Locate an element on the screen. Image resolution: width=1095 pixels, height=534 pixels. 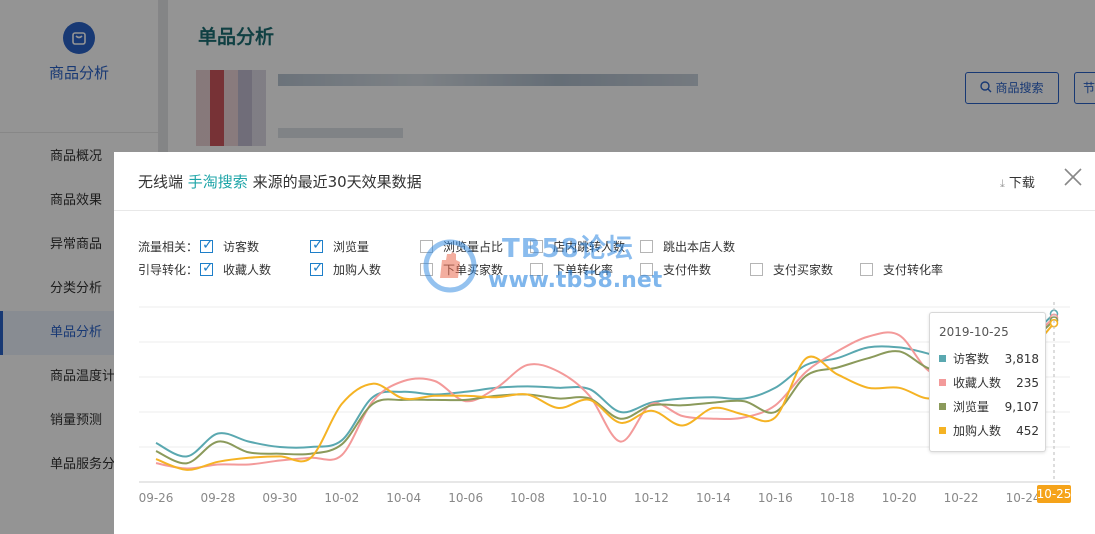
metric-paid-items: 支付件数 is located at coordinates (675, 270).